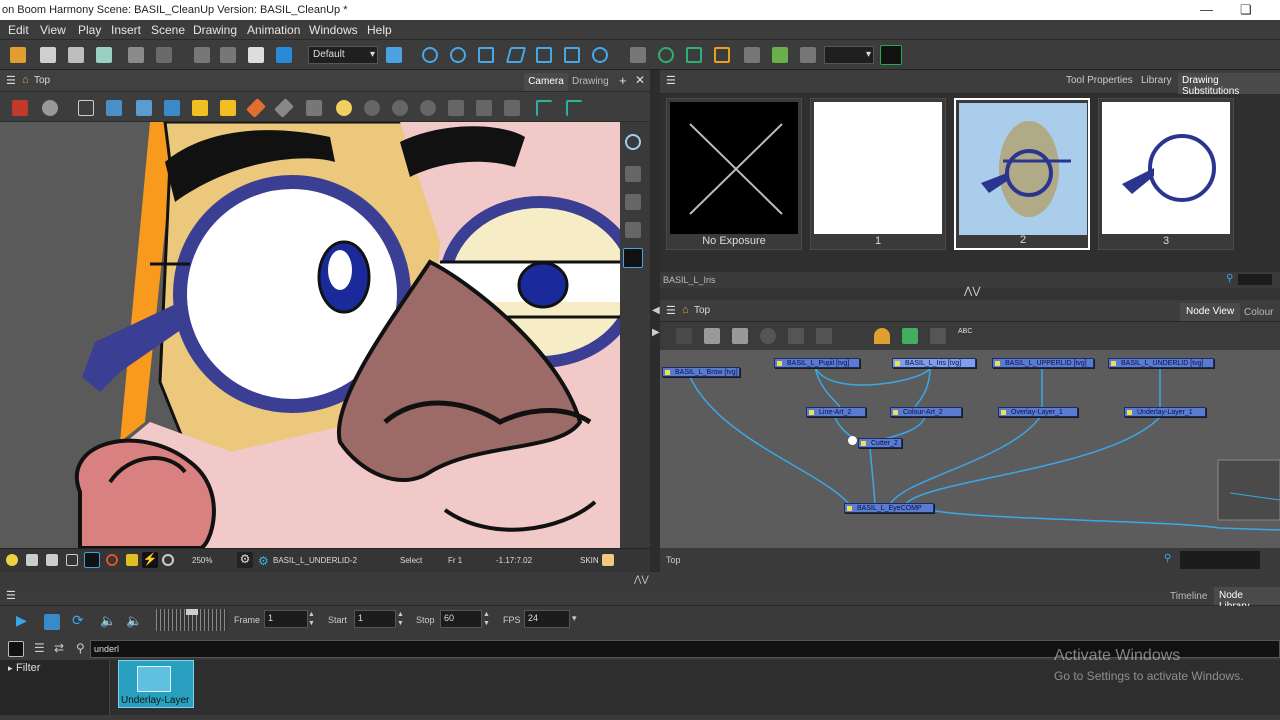  What do you see at coordinates (1161, 363) in the screenshot?
I see `node-underlid: BASIL_L_UNDERLID [tvg]` at bounding box center [1161, 363].